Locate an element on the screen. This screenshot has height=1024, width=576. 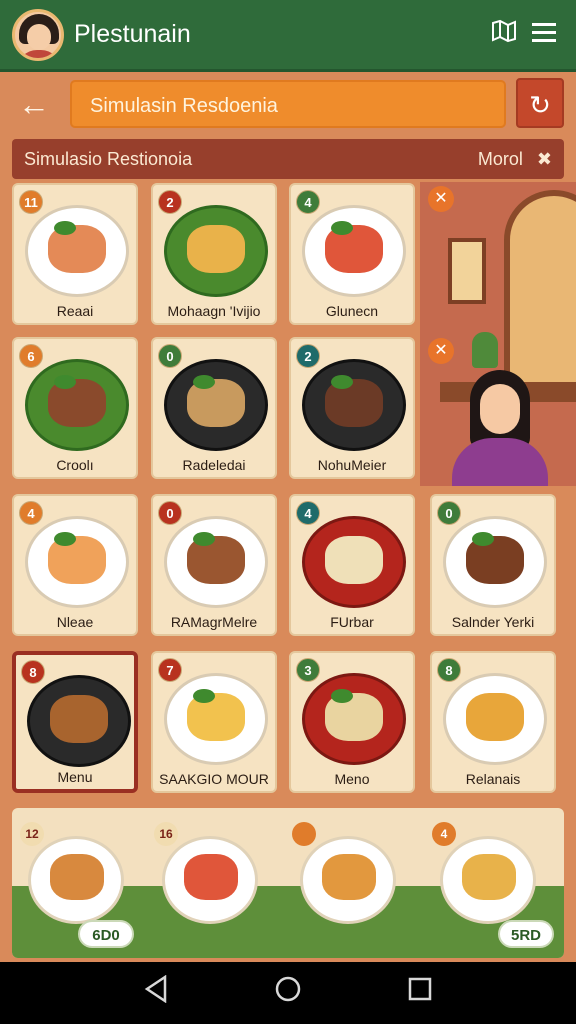
section-title: Simulasio Restionoia is located at coordinates (108, 158).